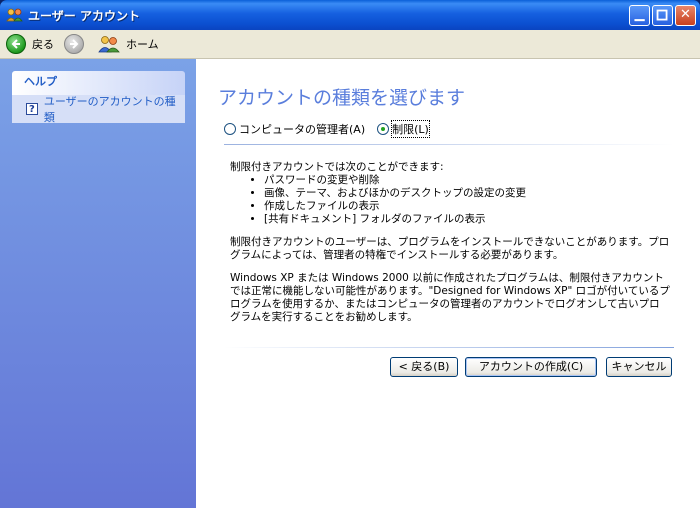 Image resolution: width=700 pixels, height=508 pixels. I want to click on cancel-button: キャンセル, so click(639, 367).